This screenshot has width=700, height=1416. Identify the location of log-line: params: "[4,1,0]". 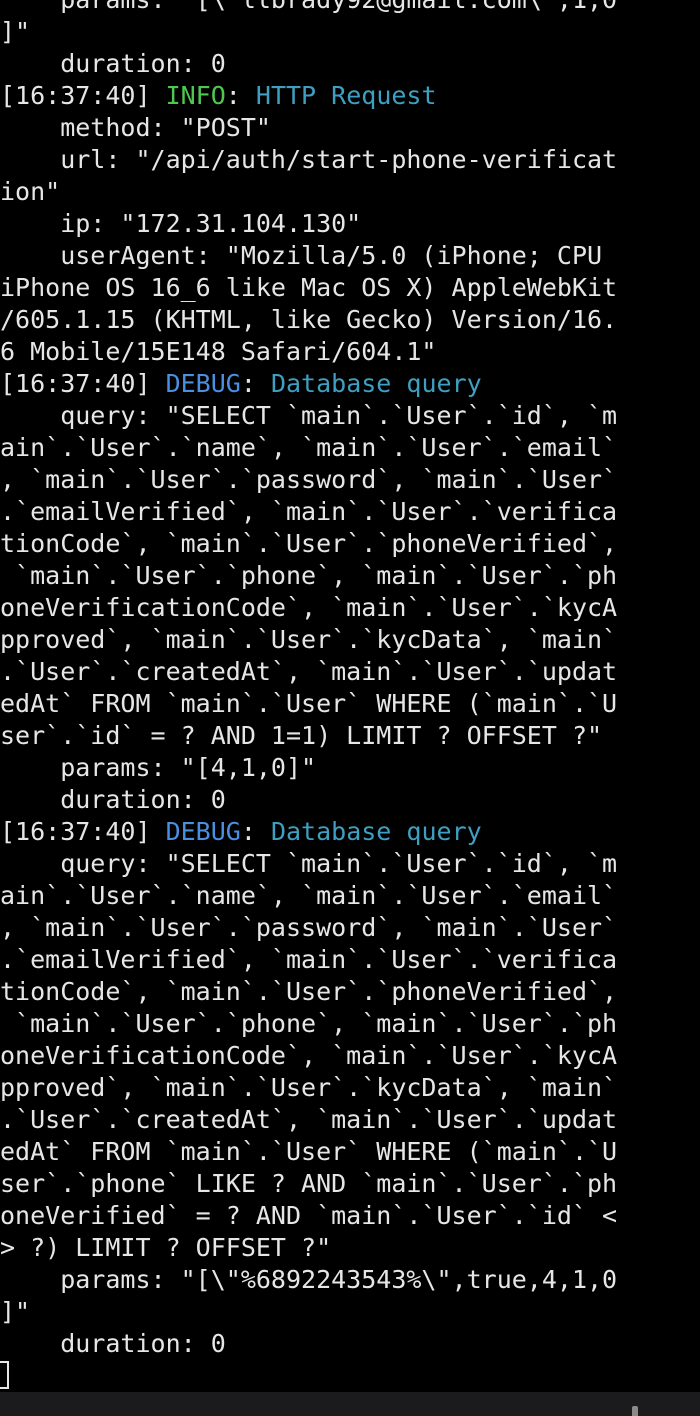
(350, 768).